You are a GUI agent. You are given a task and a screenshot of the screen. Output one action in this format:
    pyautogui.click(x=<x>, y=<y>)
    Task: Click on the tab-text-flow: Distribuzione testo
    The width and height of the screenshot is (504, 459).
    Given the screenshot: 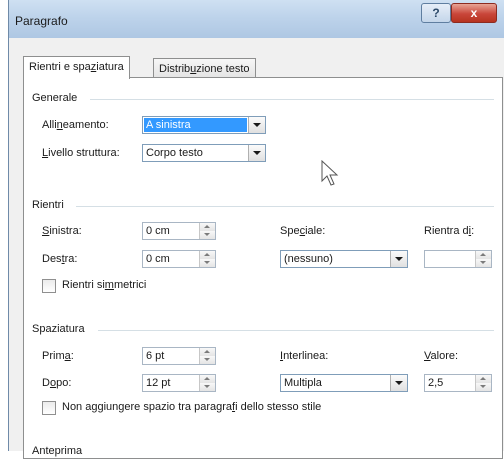 What is the action you would take?
    pyautogui.click(x=204, y=68)
    